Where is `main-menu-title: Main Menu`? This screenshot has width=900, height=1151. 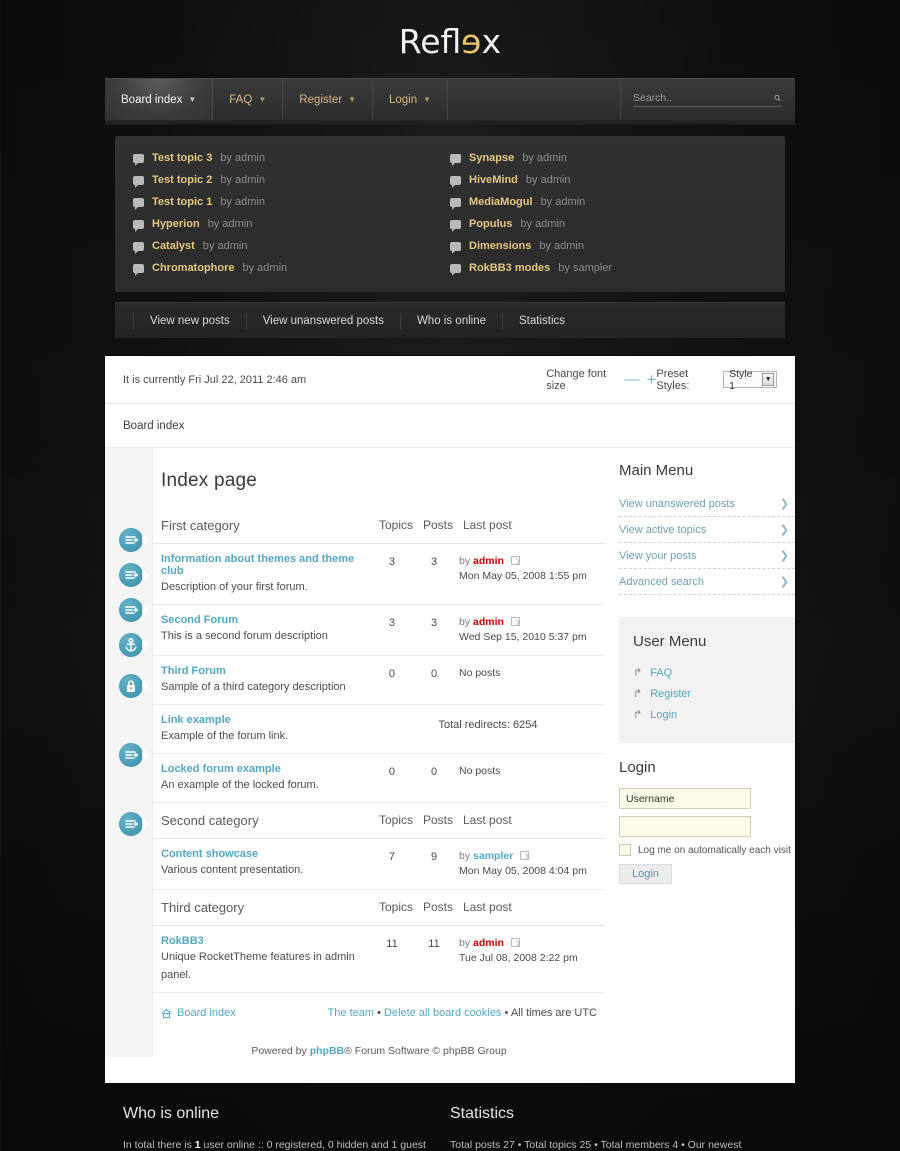 main-menu-title: Main Menu is located at coordinates (656, 470).